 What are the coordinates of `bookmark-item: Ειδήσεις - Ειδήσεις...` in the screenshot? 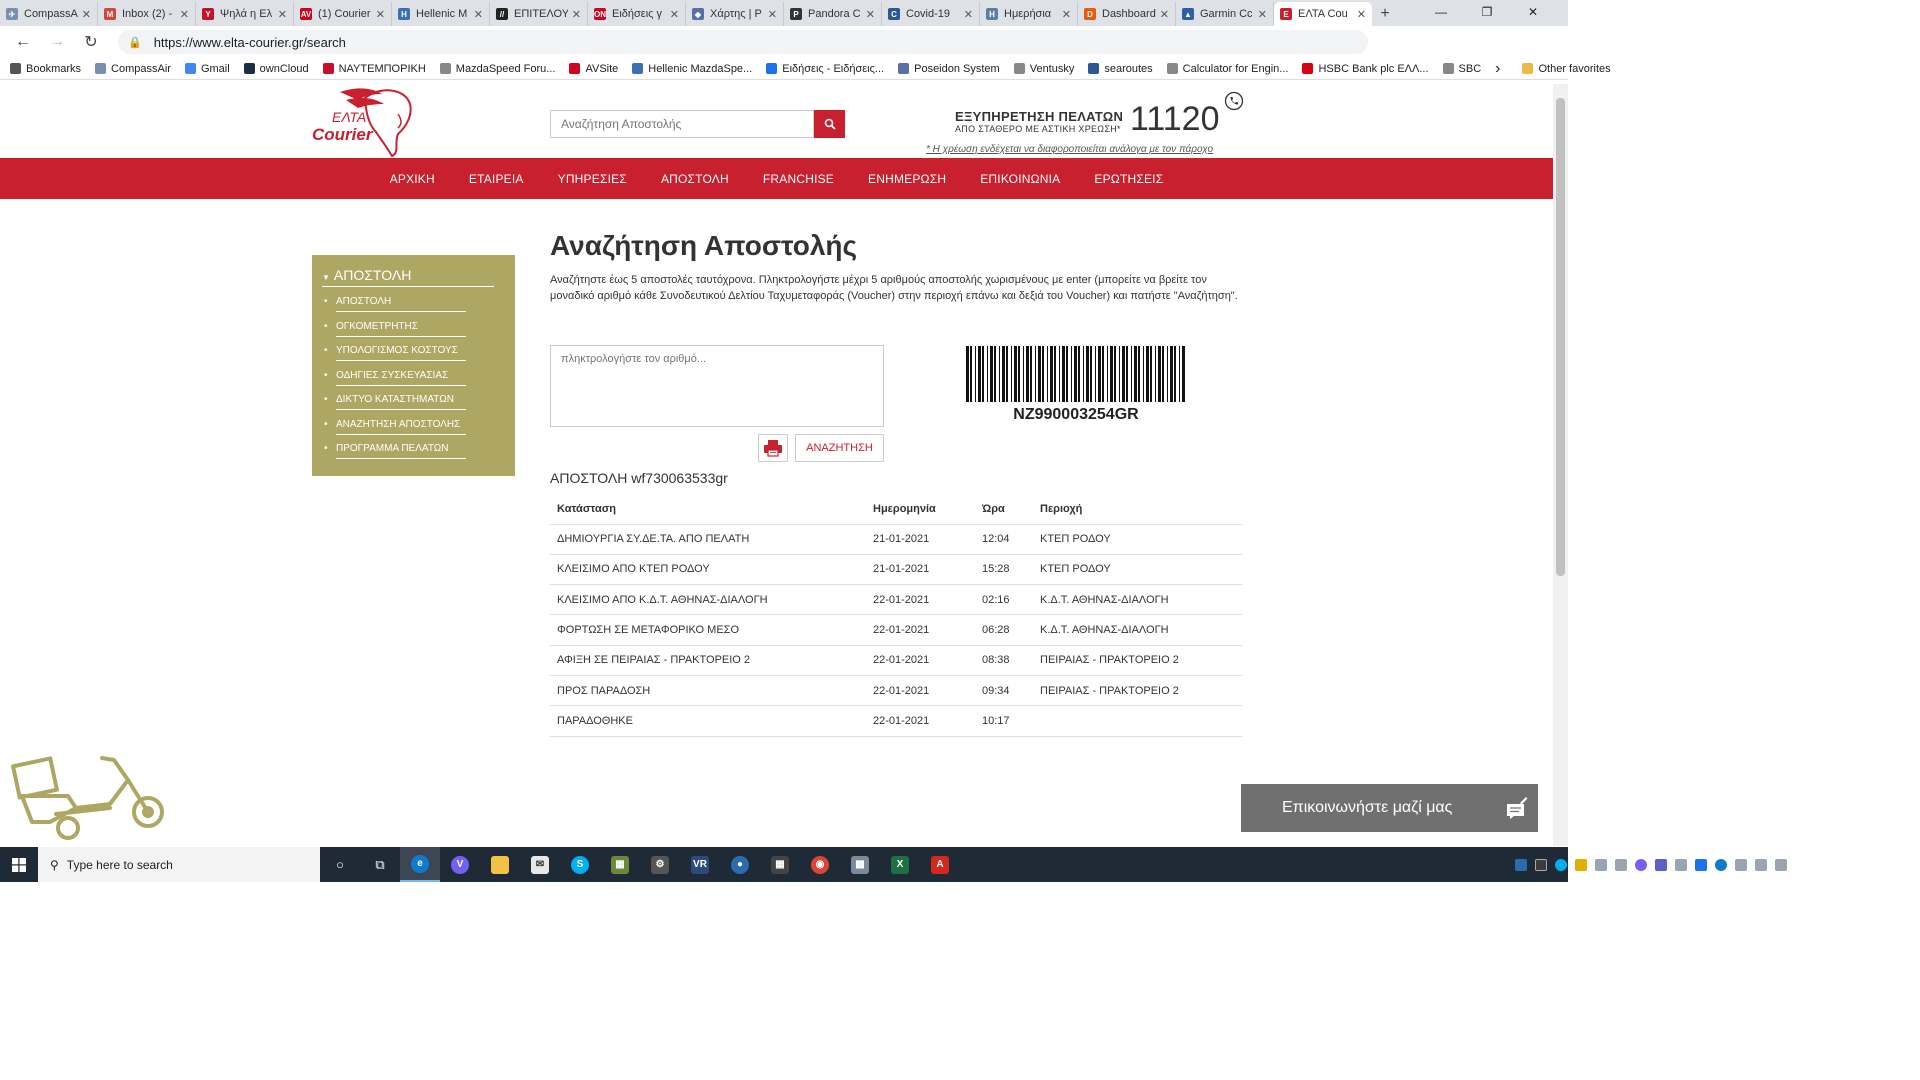 It's located at (825, 69).